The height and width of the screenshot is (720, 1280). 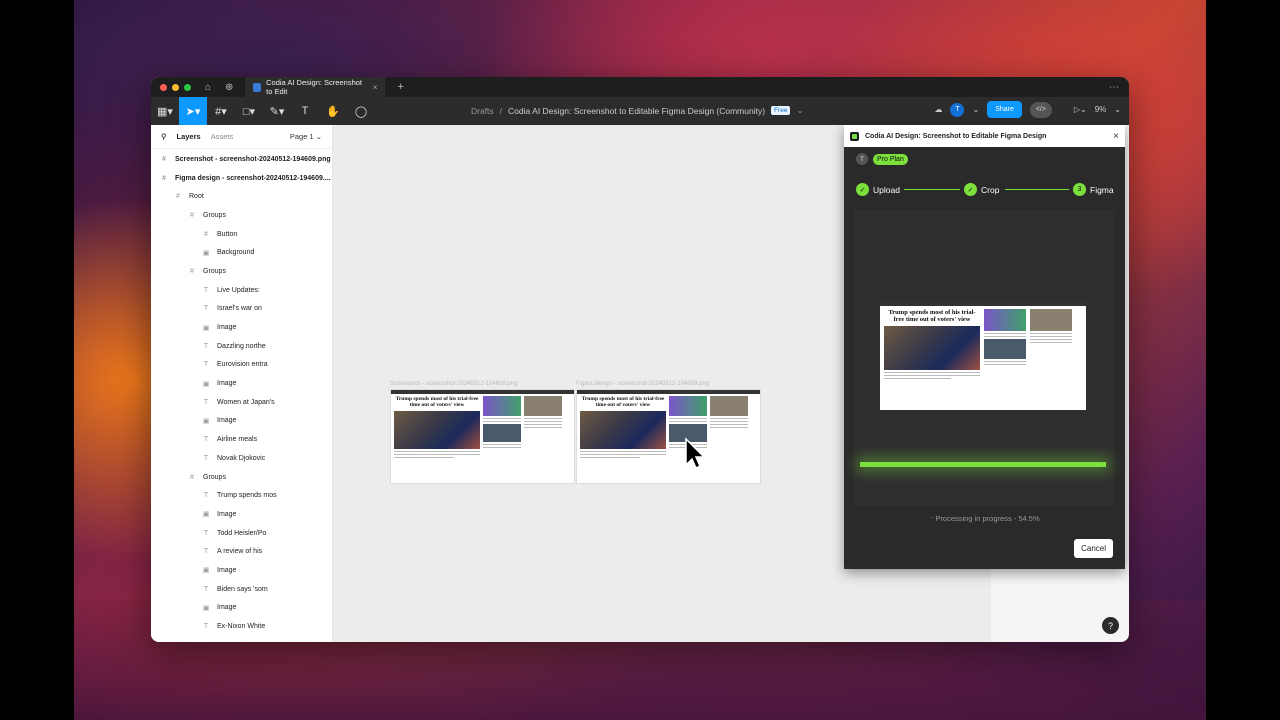 I want to click on layer-label: Airline meals, so click(x=237, y=440).